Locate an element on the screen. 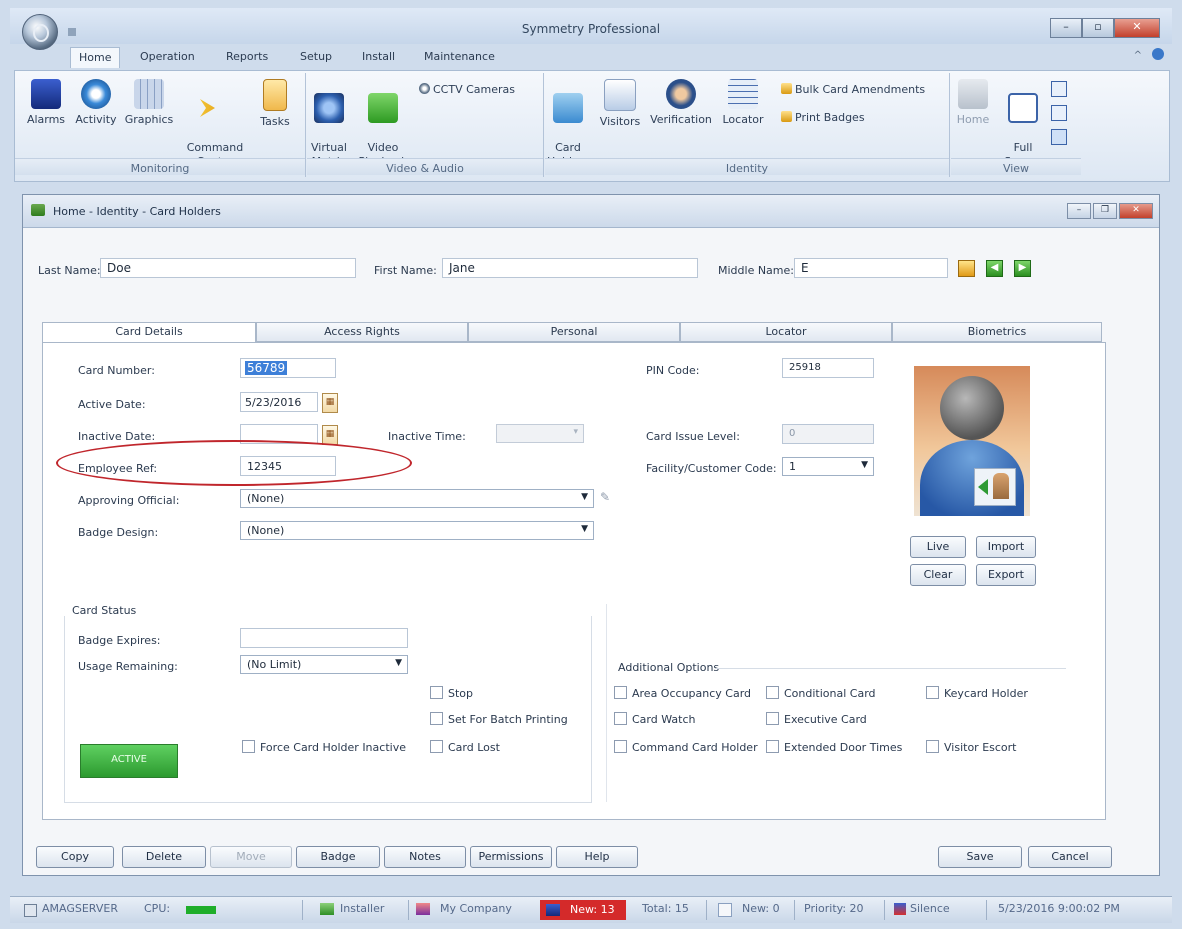  virtual-matrix-icon is located at coordinates (329, 108).